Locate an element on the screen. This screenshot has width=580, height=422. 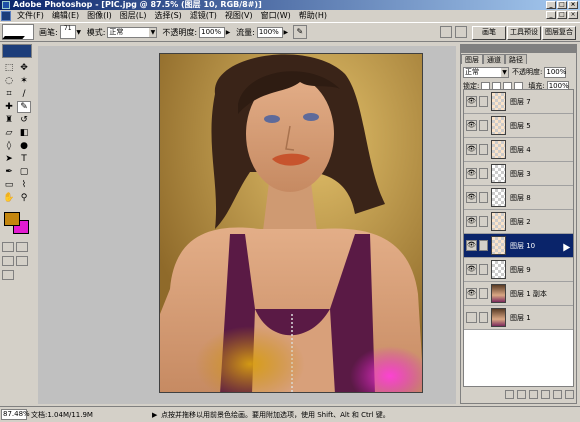
maximize-button: □ is located at coordinates (562, 5).